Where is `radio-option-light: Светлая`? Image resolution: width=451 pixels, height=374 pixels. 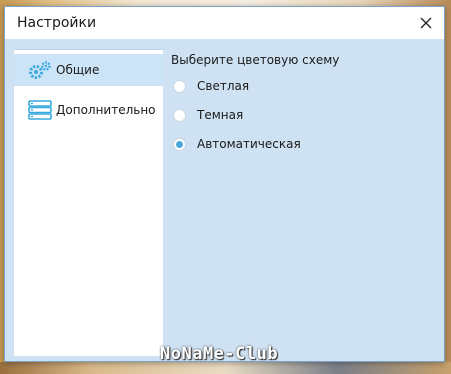 radio-option-light: Светлая is located at coordinates (210, 86).